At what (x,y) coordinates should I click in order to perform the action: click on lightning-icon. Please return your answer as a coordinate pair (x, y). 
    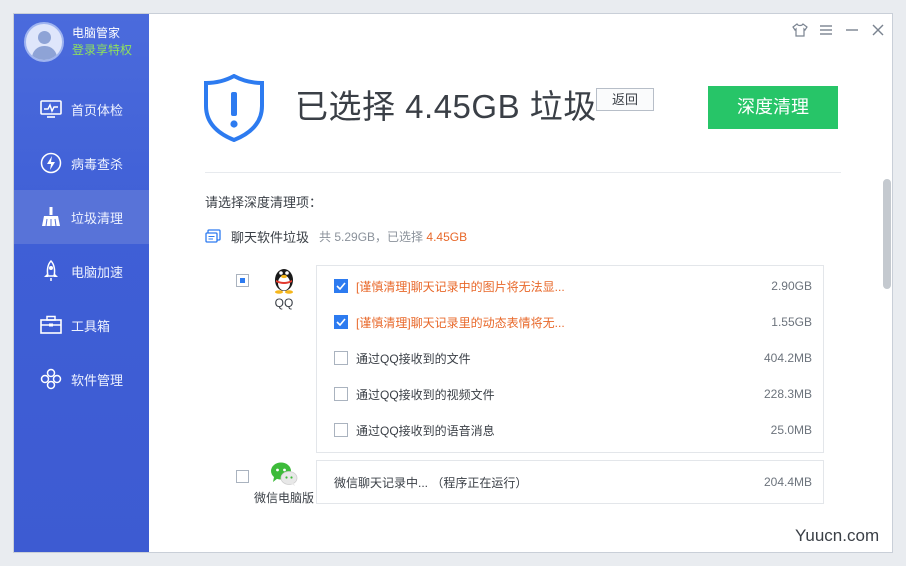
    Looking at the image, I should click on (51, 163).